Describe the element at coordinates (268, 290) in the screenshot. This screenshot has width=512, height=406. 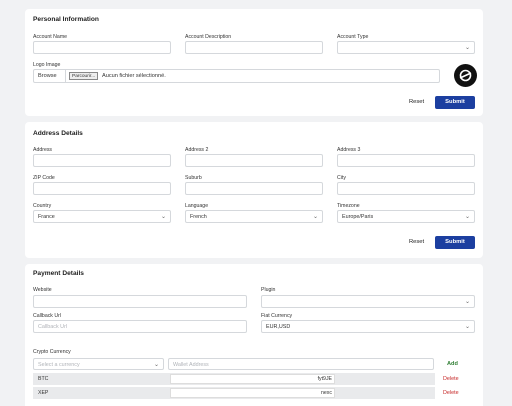
I see `plugin-label: Plugin` at that location.